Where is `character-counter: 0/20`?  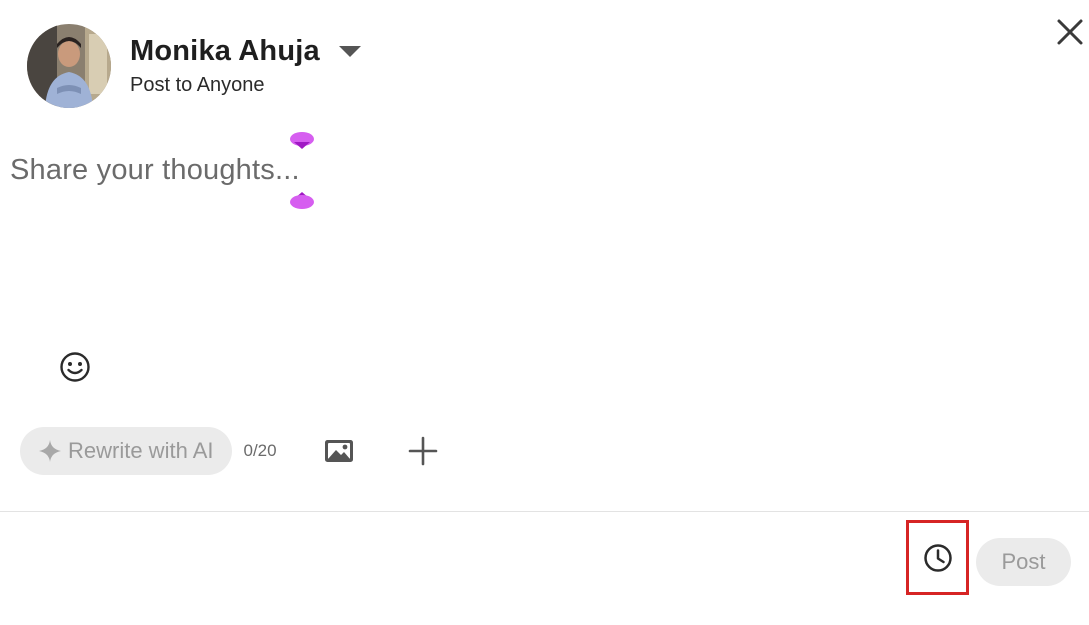 character-counter: 0/20 is located at coordinates (260, 450).